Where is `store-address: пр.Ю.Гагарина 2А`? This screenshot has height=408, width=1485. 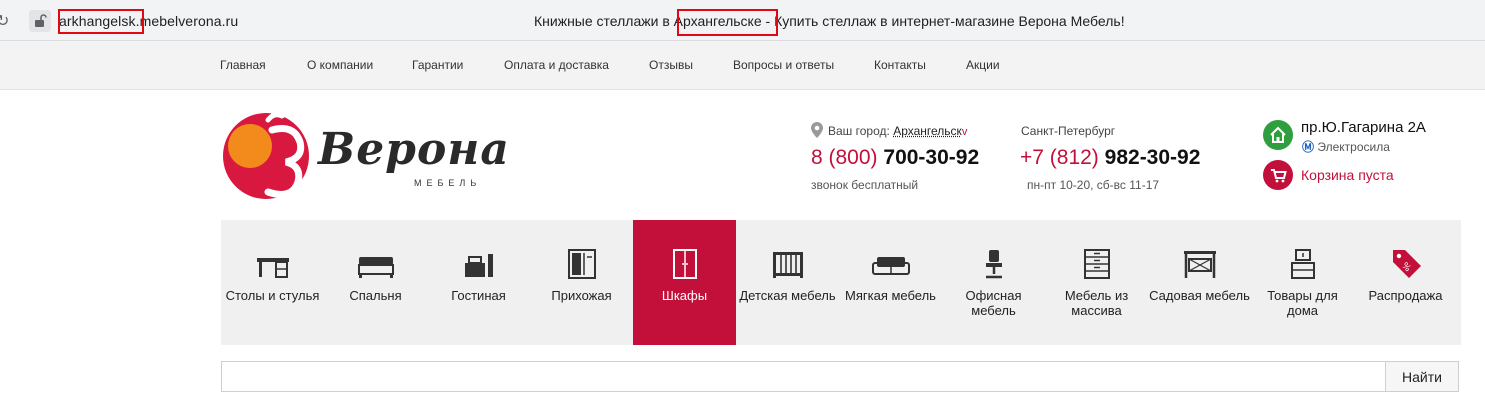 store-address: пр.Ю.Гагарина 2А is located at coordinates (1363, 127).